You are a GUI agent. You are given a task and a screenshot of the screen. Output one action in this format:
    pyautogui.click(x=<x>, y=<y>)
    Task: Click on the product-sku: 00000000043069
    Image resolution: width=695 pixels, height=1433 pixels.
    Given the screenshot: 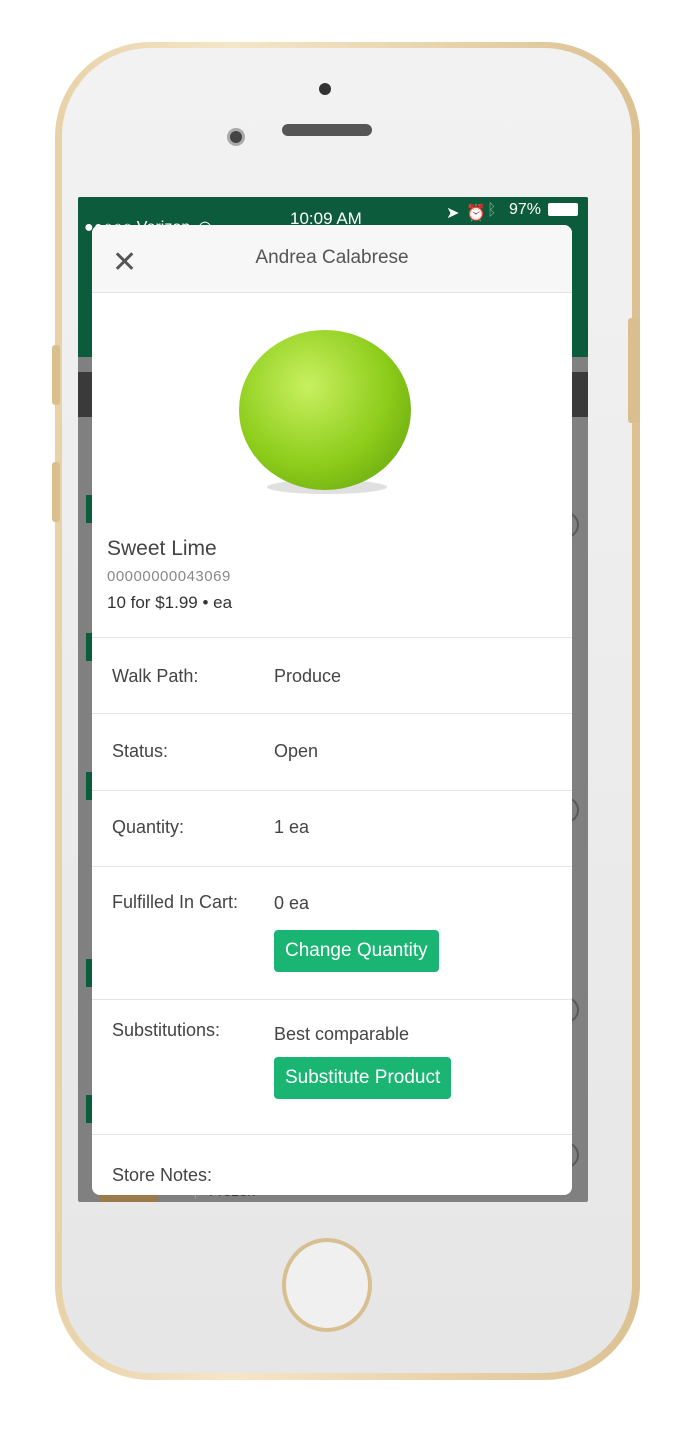 What is the action you would take?
    pyautogui.click(x=169, y=576)
    